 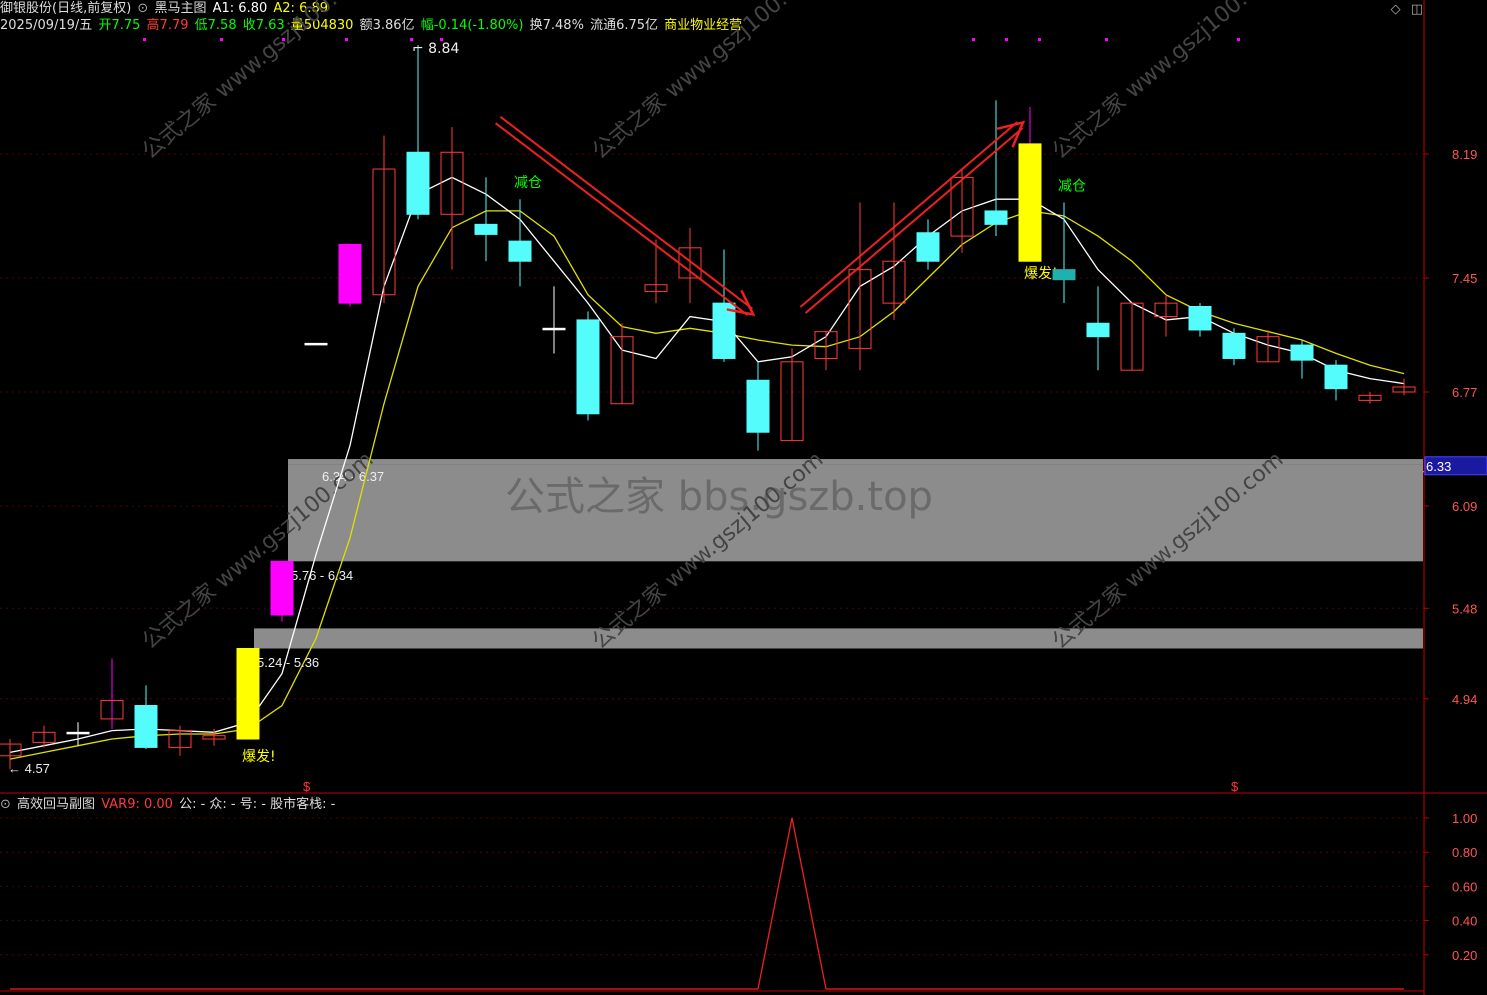 I want to click on support-zone, so click(x=838, y=638).